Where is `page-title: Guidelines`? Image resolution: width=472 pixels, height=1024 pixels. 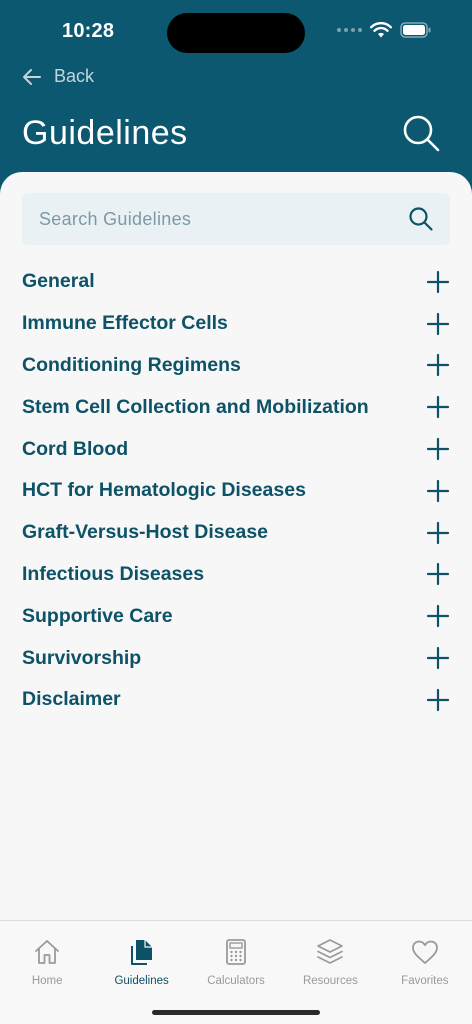 page-title: Guidelines is located at coordinates (105, 133).